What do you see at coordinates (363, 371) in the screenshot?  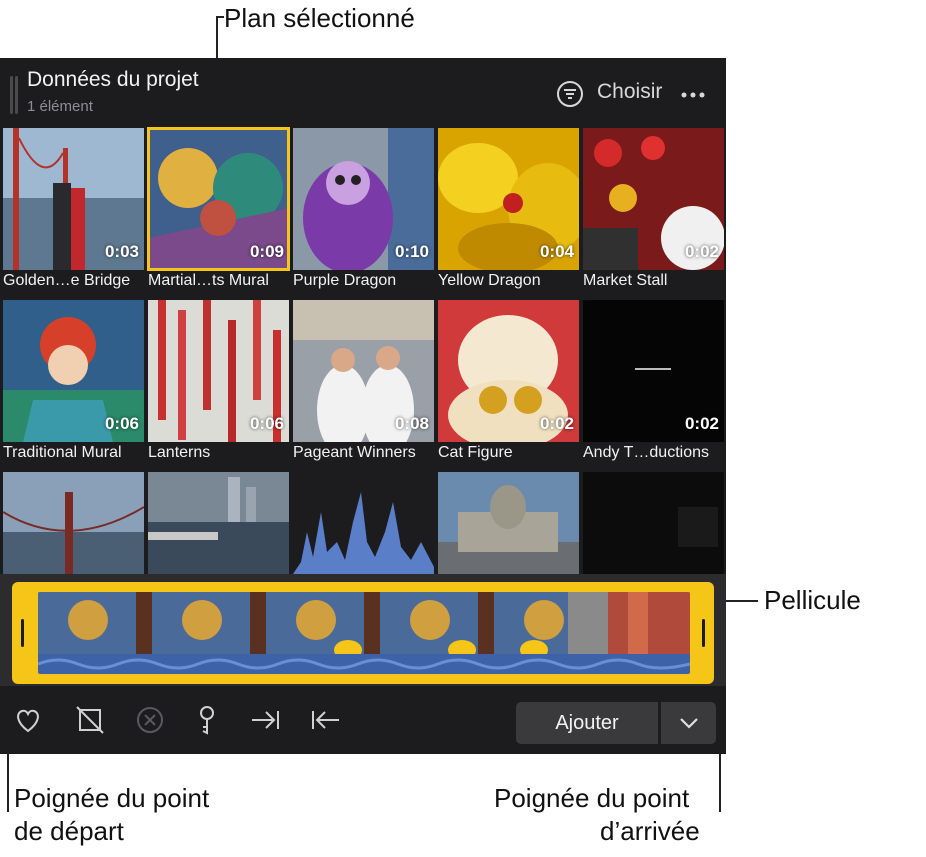 I see `clip-pageant-winners: 0:08` at bounding box center [363, 371].